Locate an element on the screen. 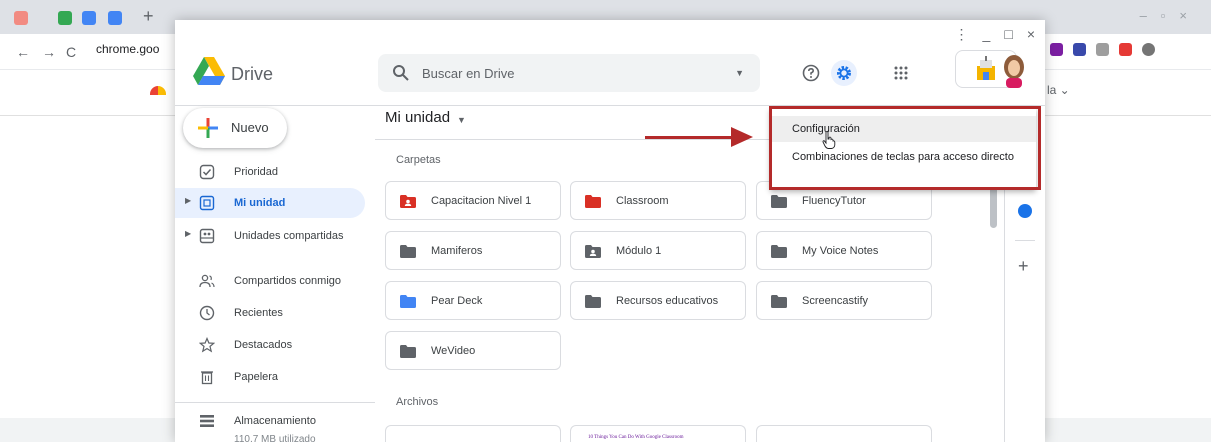 The image size is (1211, 442). annotation-arrow-line is located at coordinates (690, 137).